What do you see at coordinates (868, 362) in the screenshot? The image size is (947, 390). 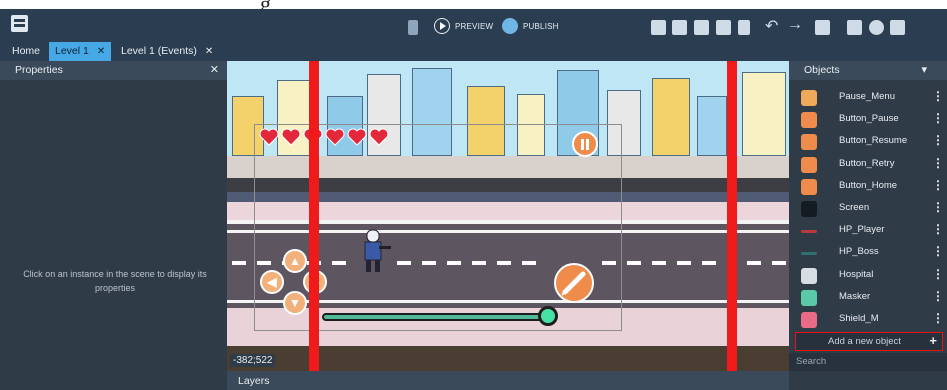 I see `objects-search-input: Search` at bounding box center [868, 362].